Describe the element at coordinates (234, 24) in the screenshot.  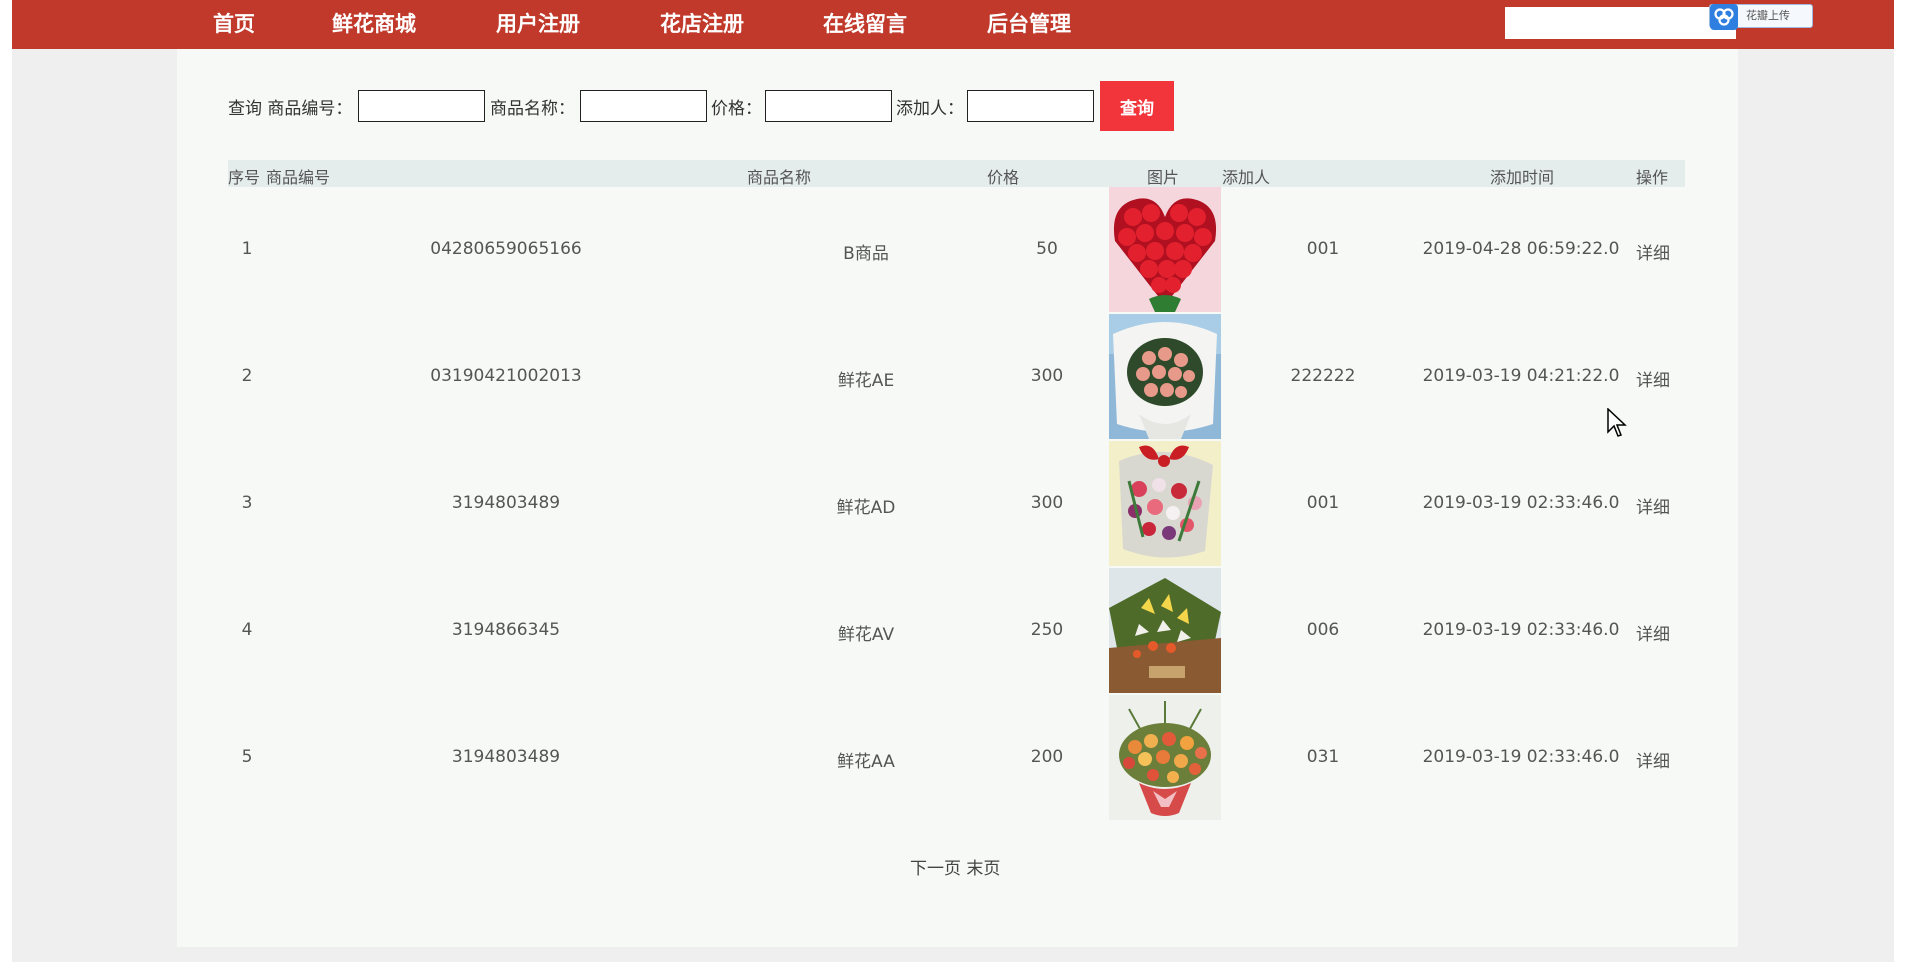
I see `nav-home: 首页` at that location.